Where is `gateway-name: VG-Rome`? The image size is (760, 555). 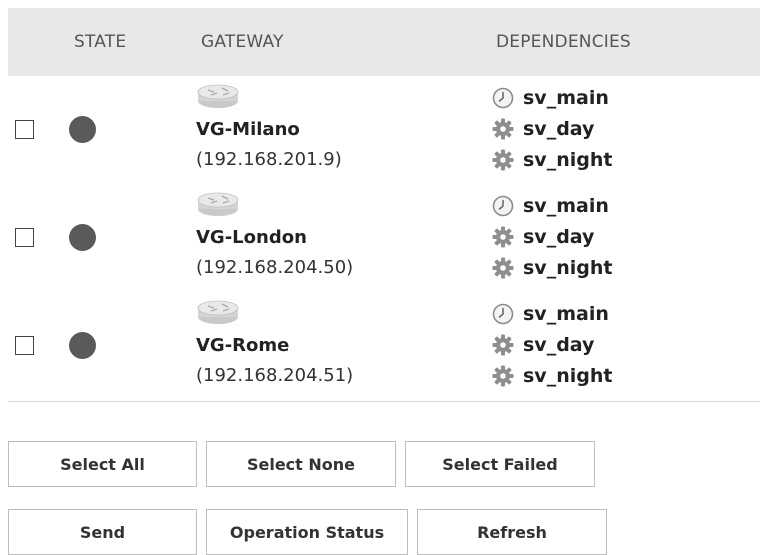 gateway-name: VG-Rome is located at coordinates (243, 345).